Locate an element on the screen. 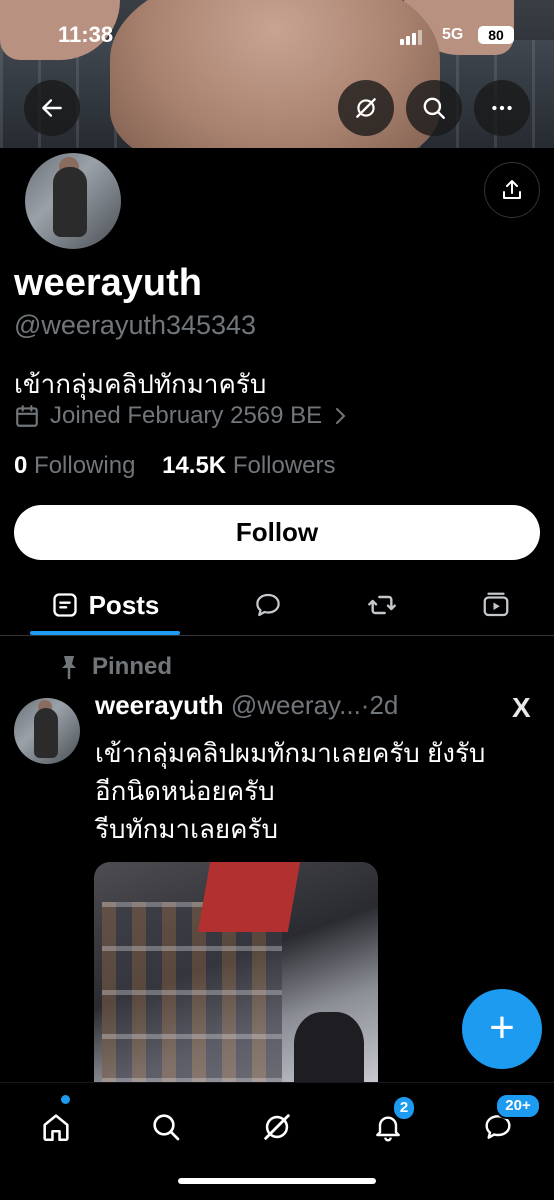  tab-replies is located at coordinates (268, 605).